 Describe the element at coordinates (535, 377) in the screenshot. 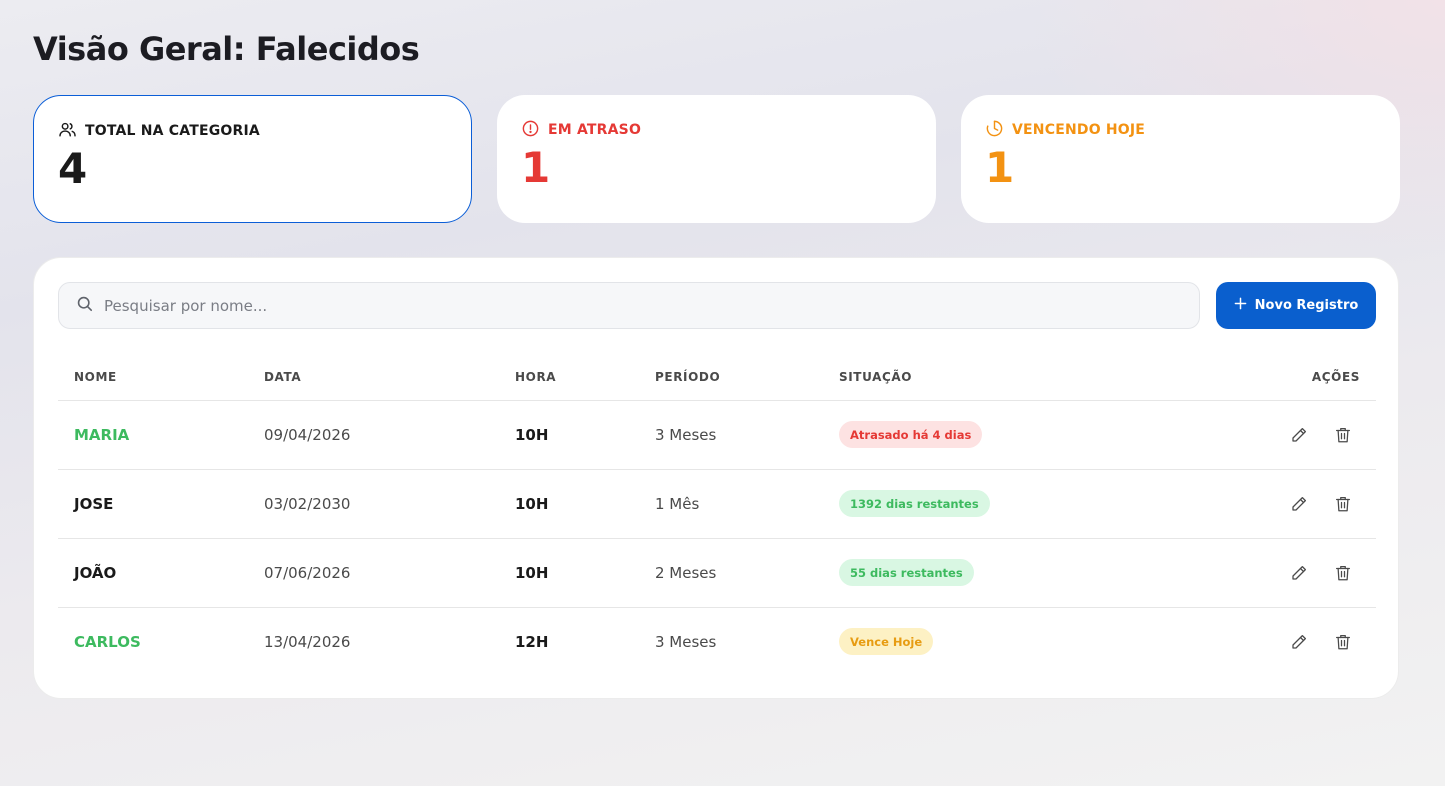

I see `header-hora: HORA` at that location.